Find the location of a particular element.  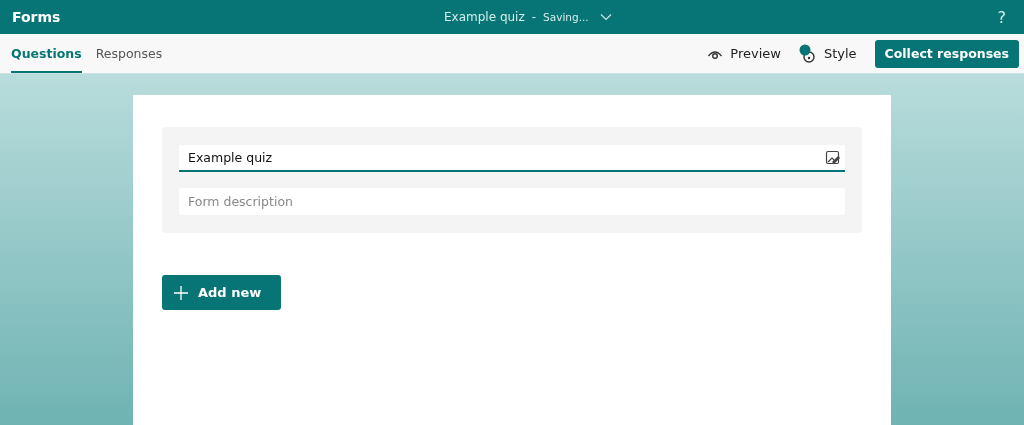

title-field: Example quiz is located at coordinates (512, 158).